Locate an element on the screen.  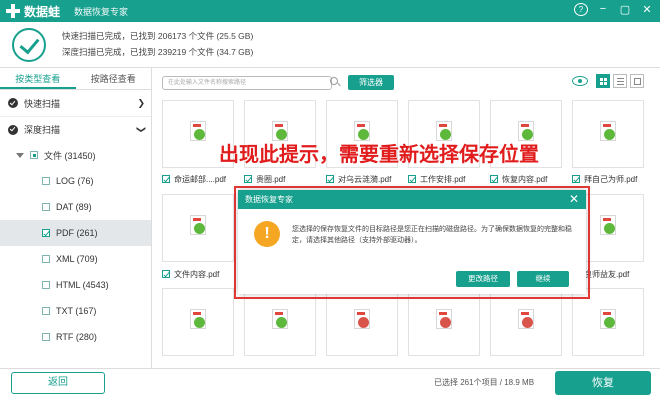
change-path-button: 更改路径 is located at coordinates (483, 279).